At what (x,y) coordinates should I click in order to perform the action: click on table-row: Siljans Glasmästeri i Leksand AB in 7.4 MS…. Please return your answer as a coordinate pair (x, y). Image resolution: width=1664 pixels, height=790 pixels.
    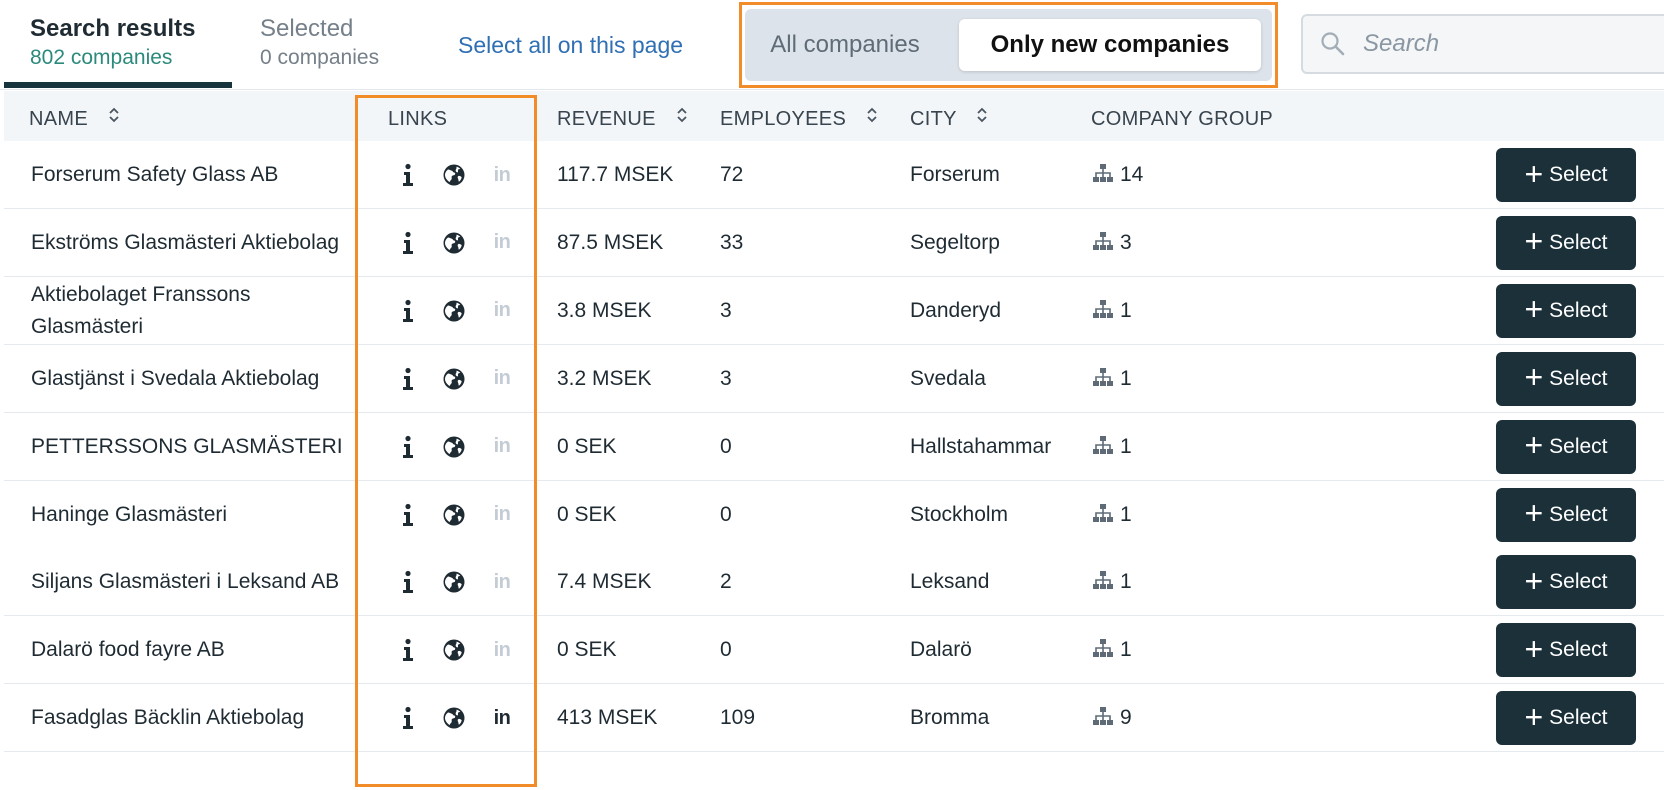
    Looking at the image, I should click on (834, 582).